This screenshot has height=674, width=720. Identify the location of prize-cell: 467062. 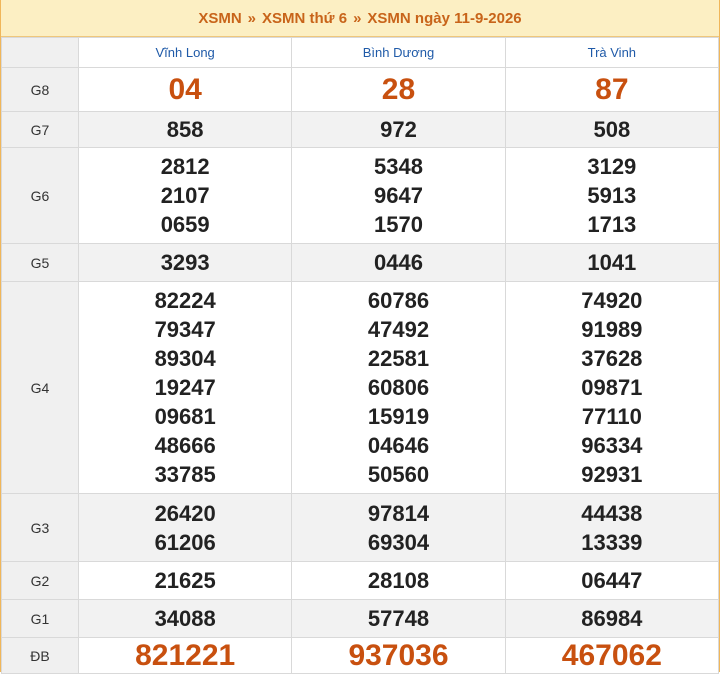
(612, 655).